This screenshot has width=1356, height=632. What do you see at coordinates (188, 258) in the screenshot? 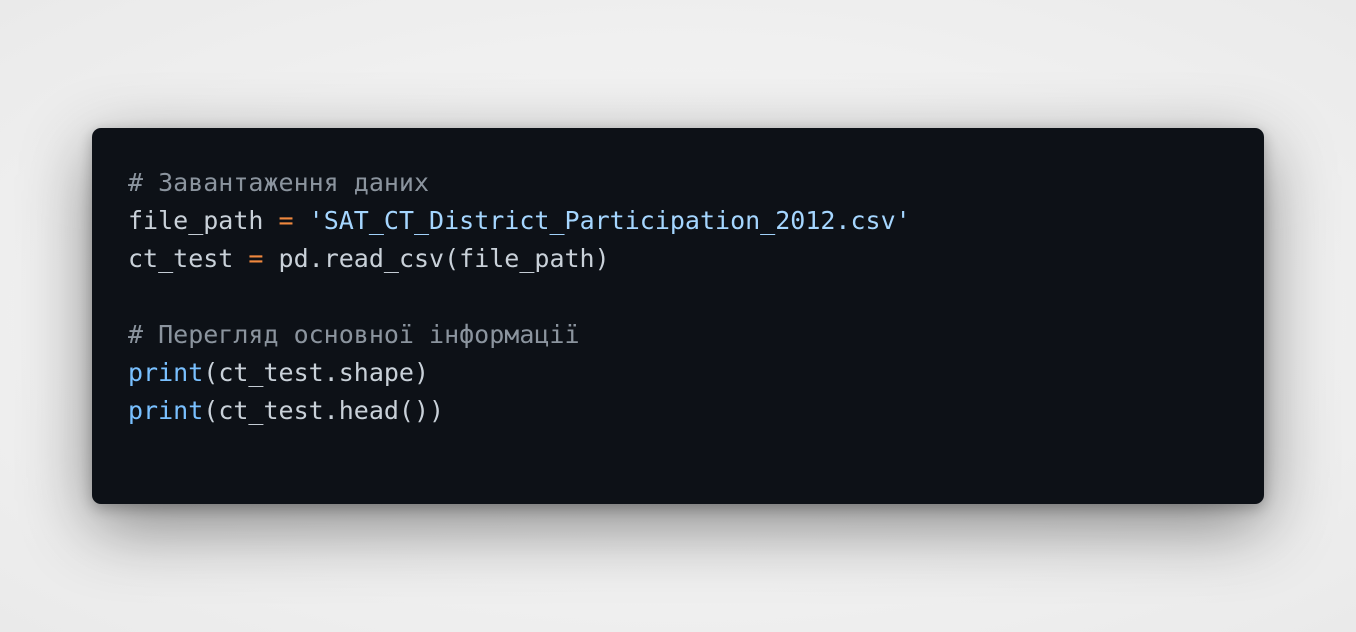
I see `code-identifier: ct_test` at bounding box center [188, 258].